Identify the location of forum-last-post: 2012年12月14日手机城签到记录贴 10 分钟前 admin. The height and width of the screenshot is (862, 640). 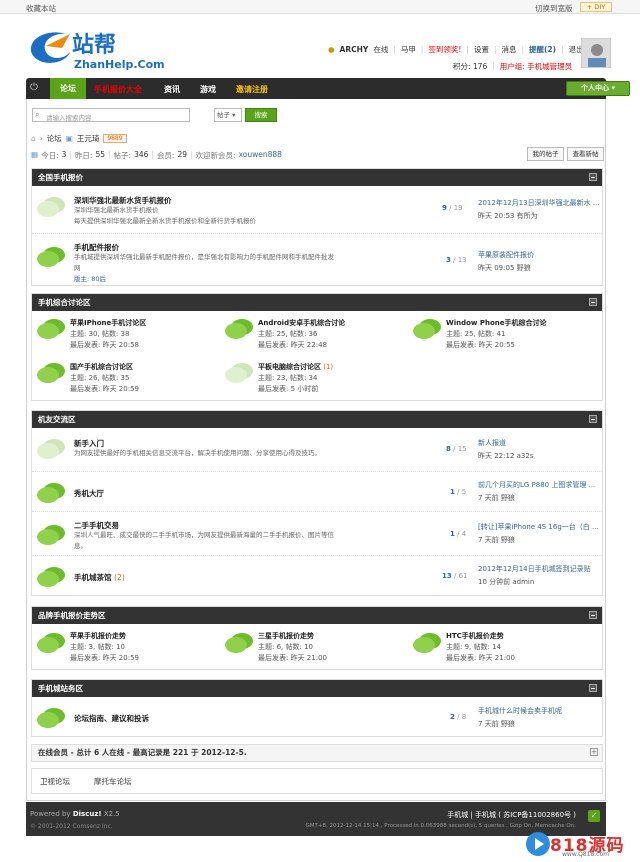
(534, 575).